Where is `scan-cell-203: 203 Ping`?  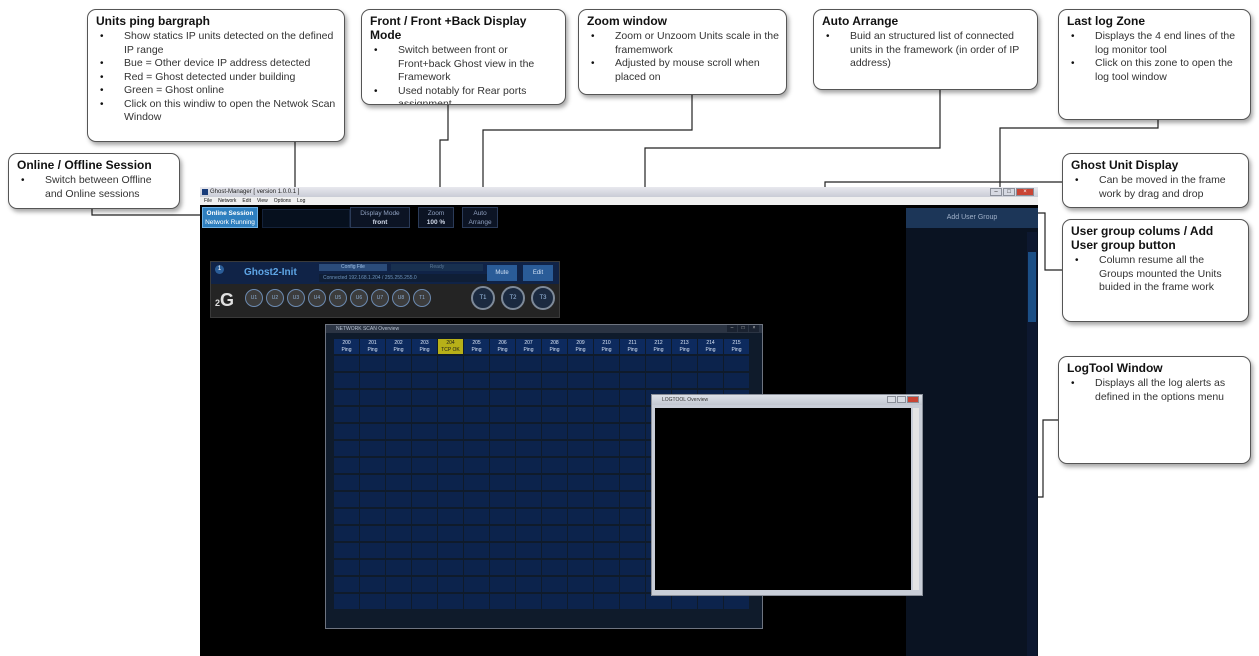
scan-cell-203: 203 Ping is located at coordinates (424, 346).